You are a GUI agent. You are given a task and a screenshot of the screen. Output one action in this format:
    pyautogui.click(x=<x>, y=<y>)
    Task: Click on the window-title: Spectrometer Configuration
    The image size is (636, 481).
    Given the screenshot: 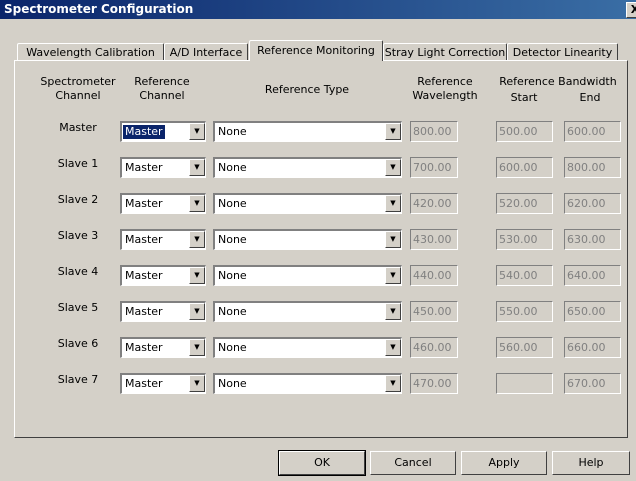 What is the action you would take?
    pyautogui.click(x=99, y=9)
    